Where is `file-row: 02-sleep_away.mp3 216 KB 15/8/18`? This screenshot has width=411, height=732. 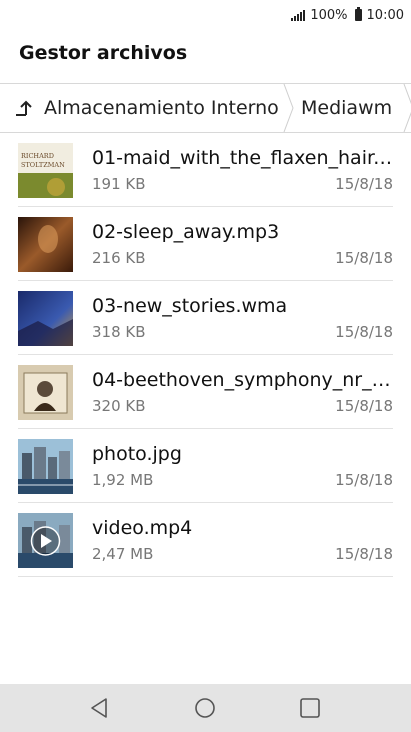
file-row: 02-sleep_away.mp3 216 KB 15/8/18 is located at coordinates (205, 244).